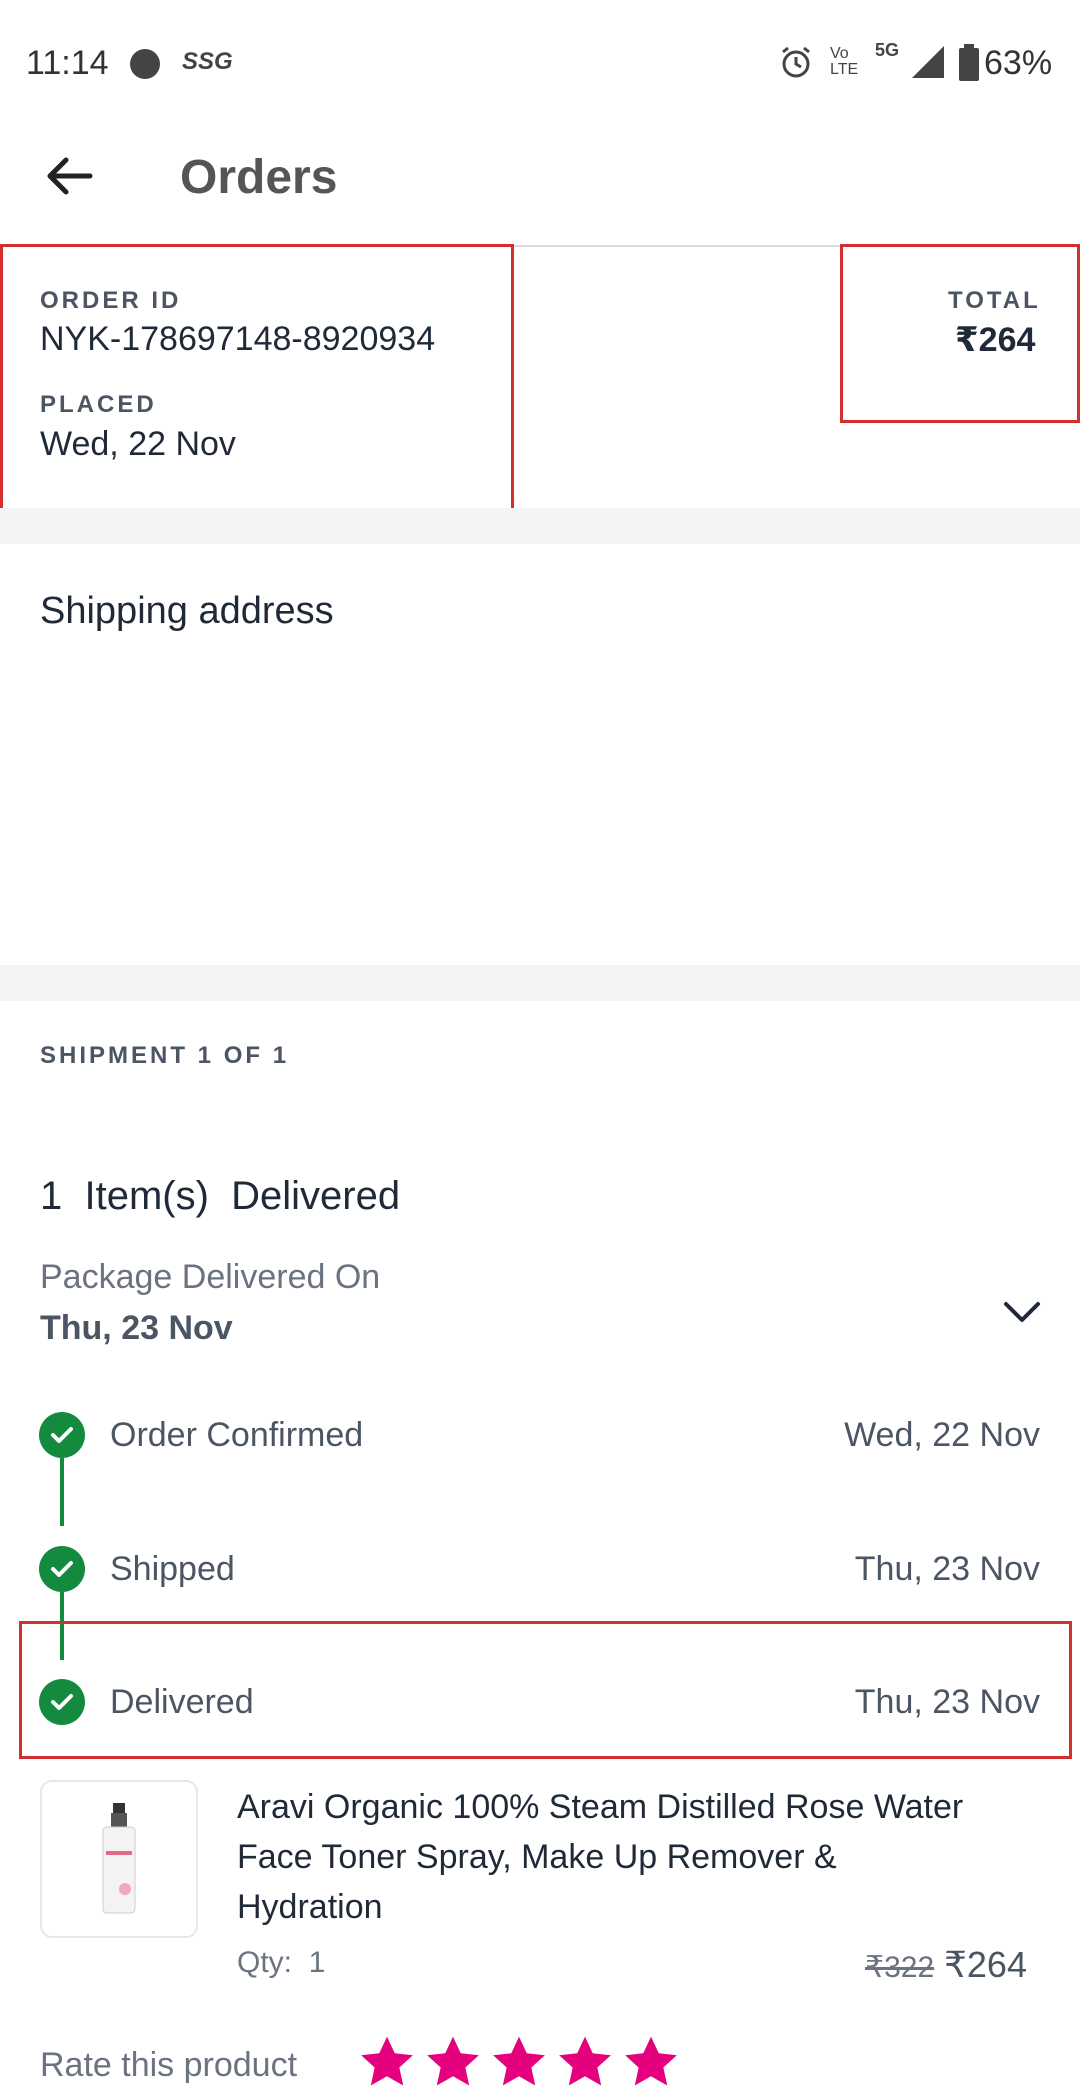  I want to click on shipment-label: SHIPMENT 1 OF 1, so click(165, 1055).